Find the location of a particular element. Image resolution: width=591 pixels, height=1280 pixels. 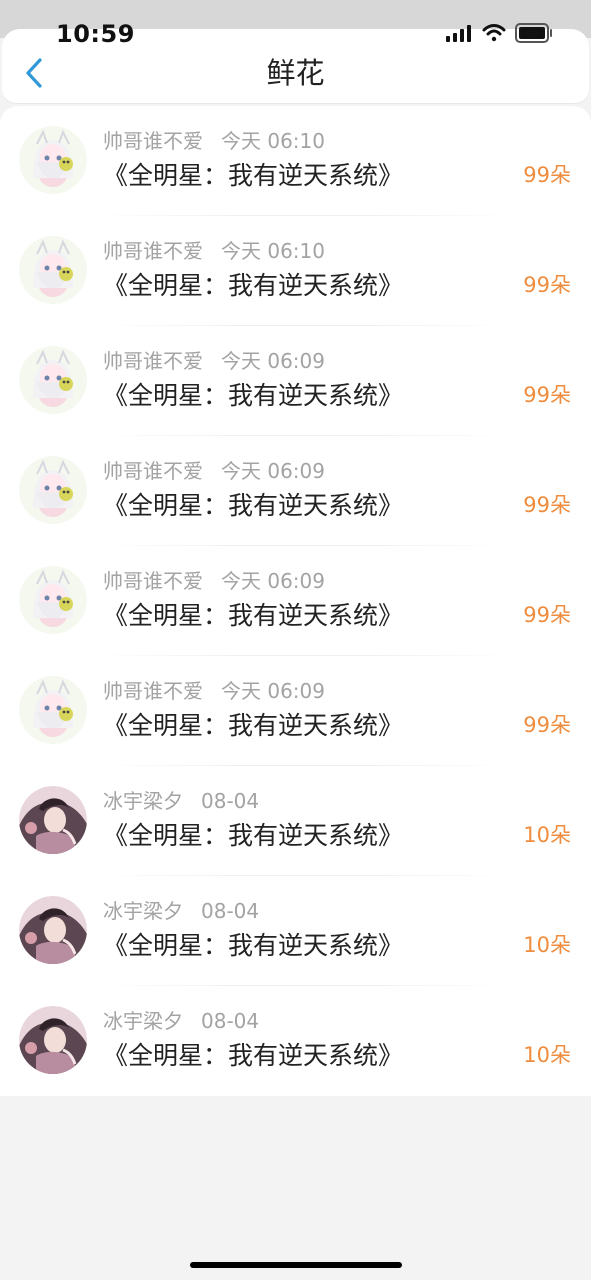

status-time: 10:59 is located at coordinates (95, 34).